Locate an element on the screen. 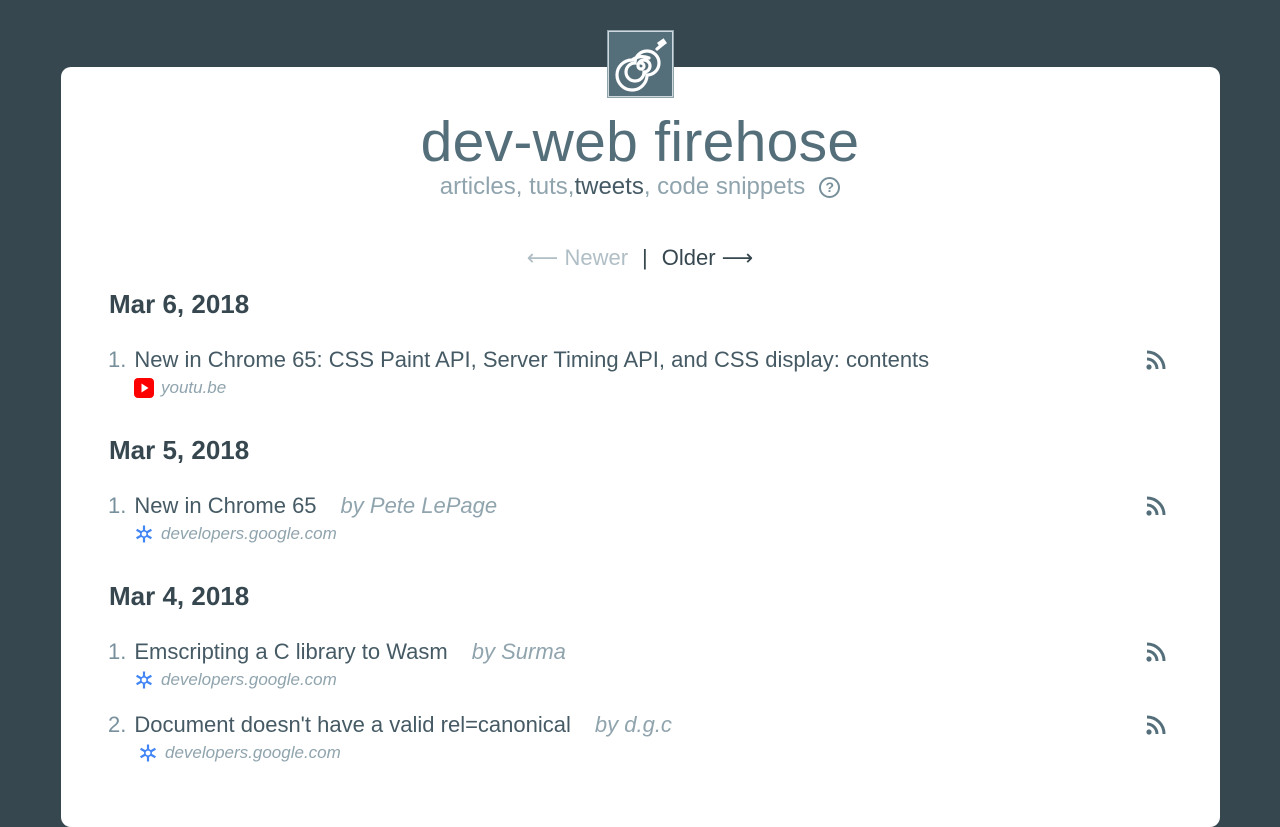 The height and width of the screenshot is (827, 1280). hose-spiral-icon is located at coordinates (640, 65).